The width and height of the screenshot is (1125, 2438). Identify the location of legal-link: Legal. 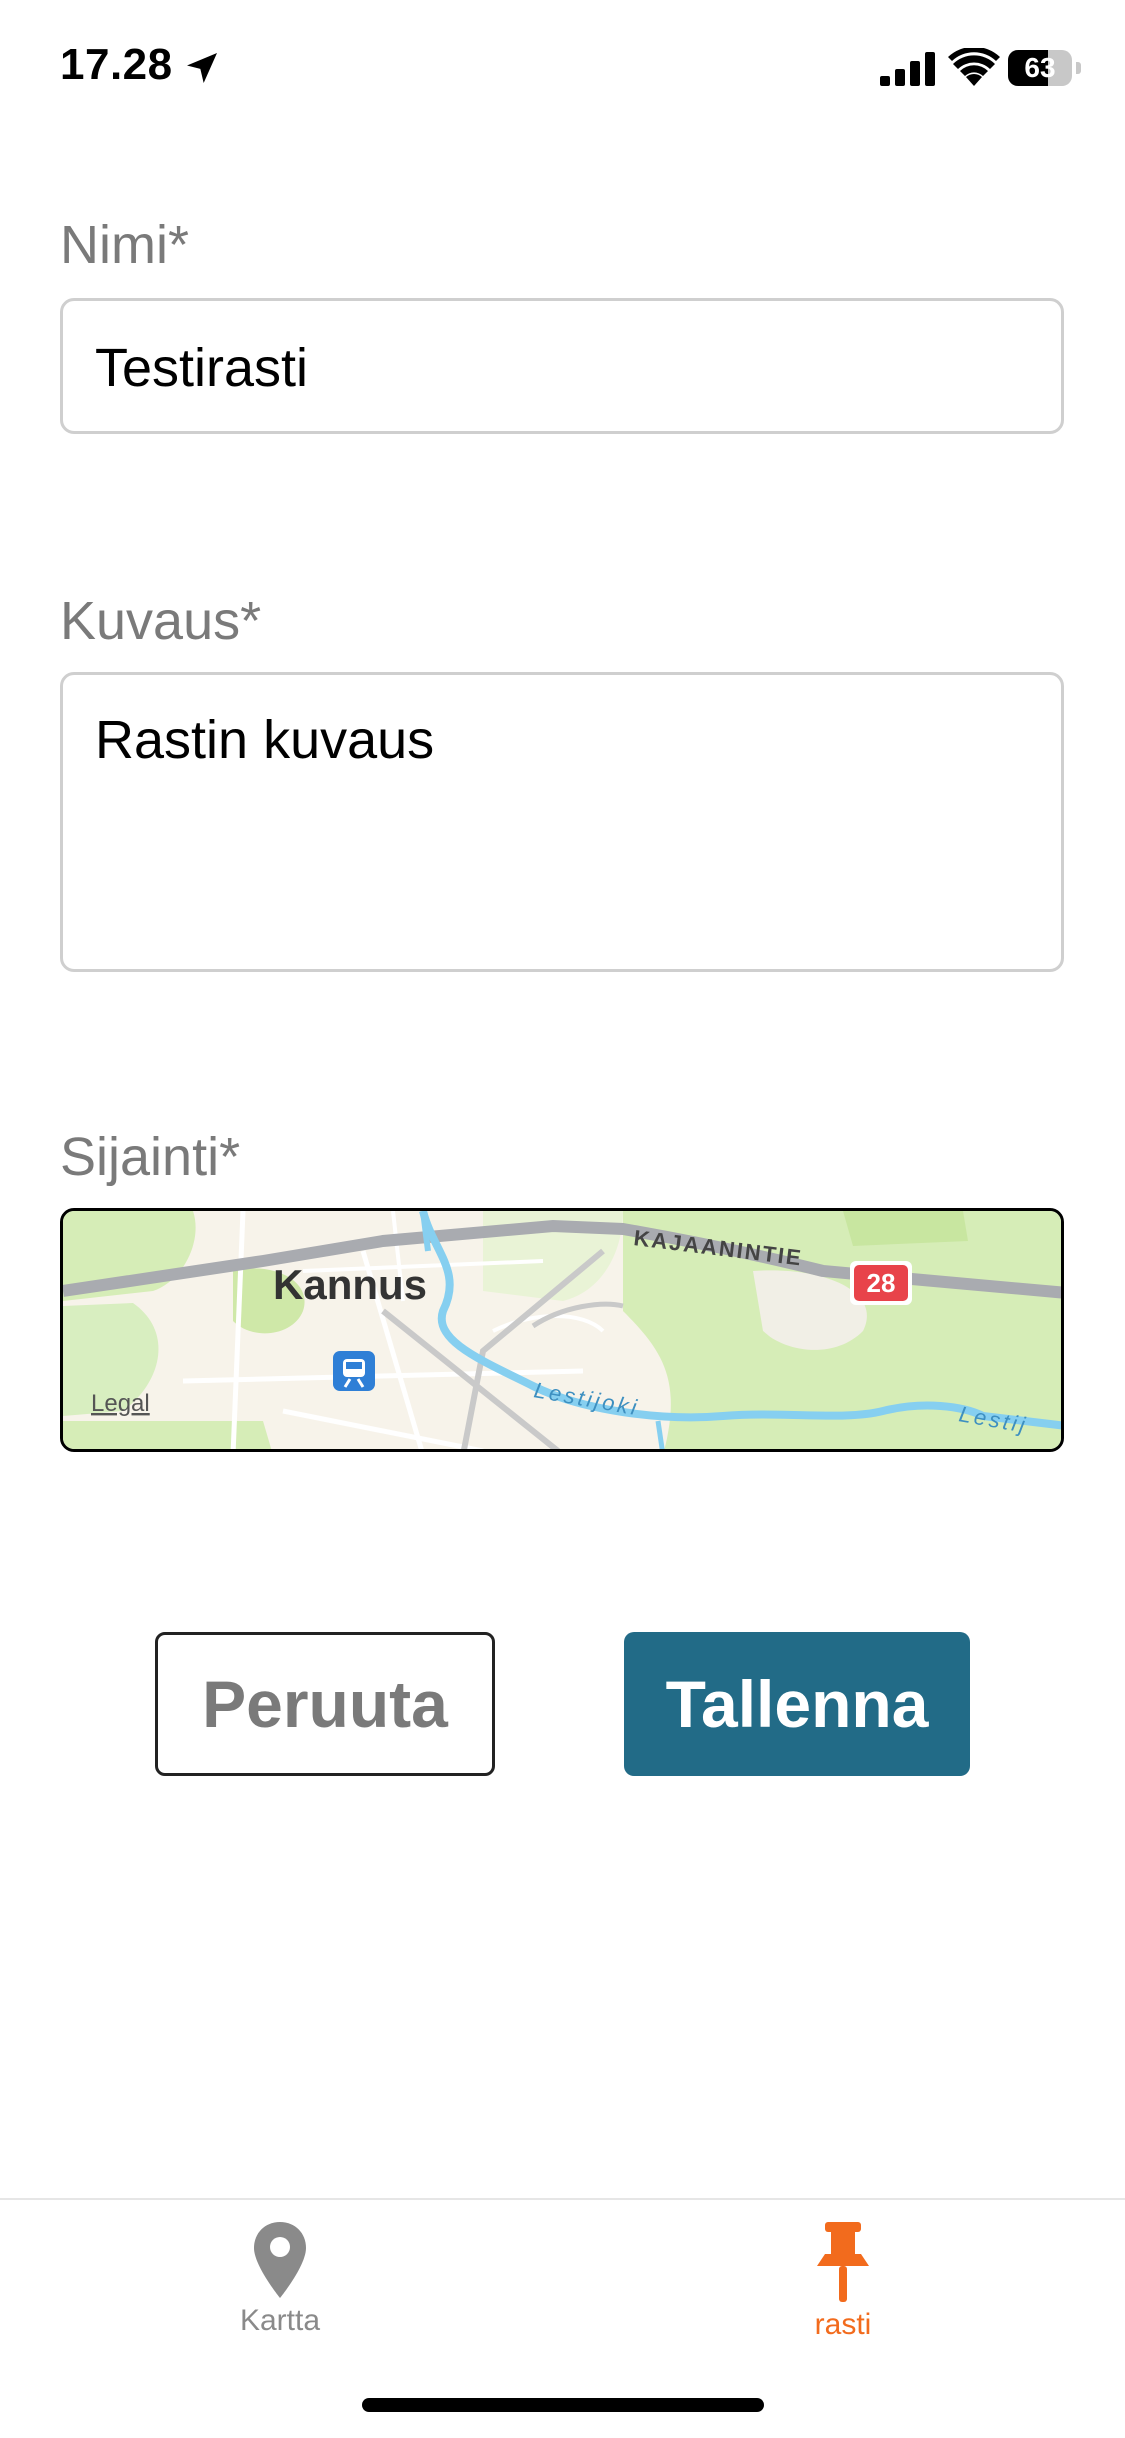
(120, 1403).